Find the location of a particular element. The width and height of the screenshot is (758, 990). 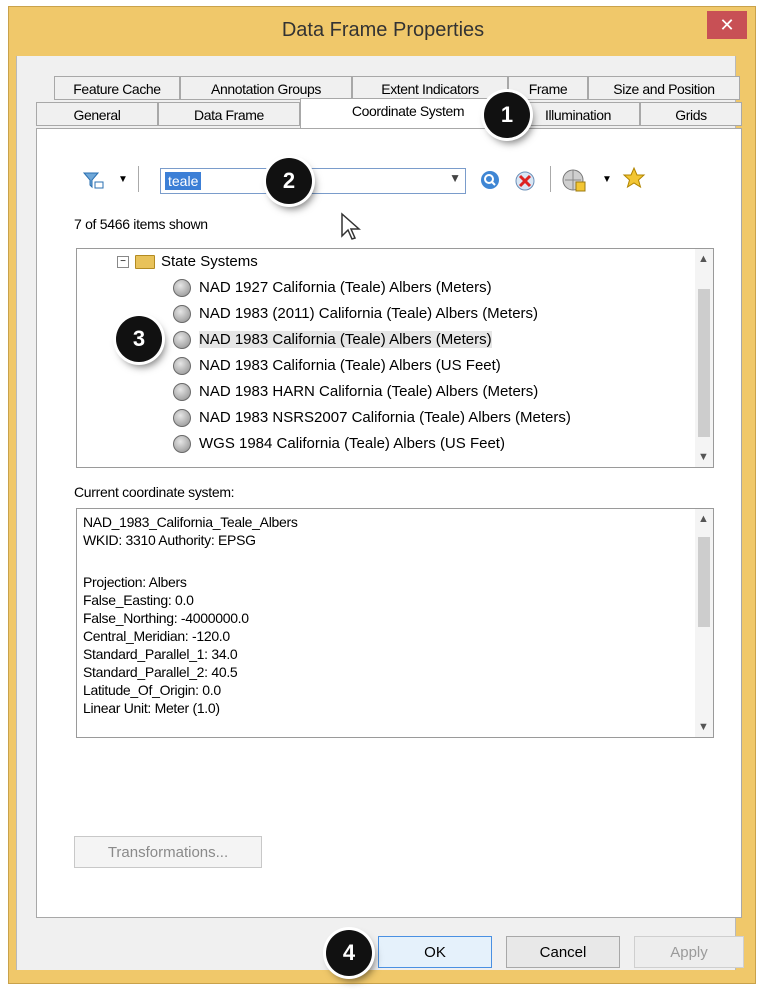

callout-4: 4 is located at coordinates (349, 953).